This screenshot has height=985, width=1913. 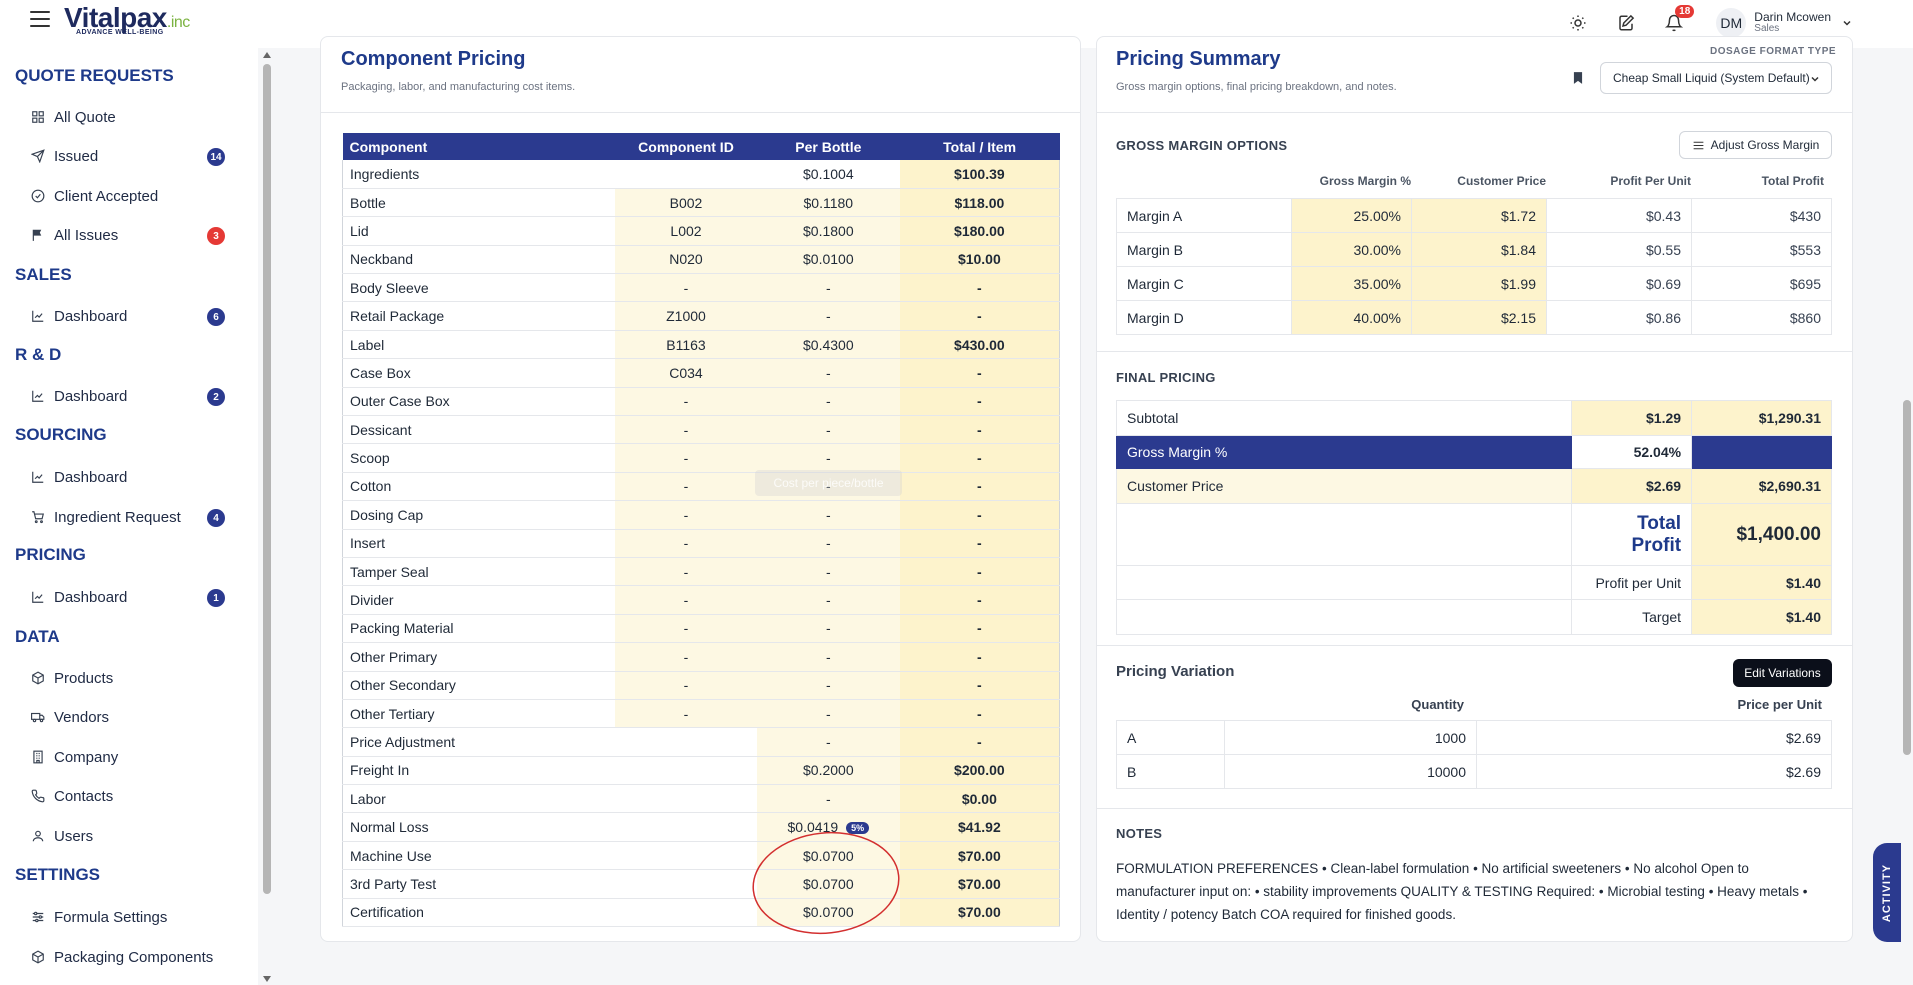 What do you see at coordinates (1761, 418) in the screenshot?
I see `subtotal-total: $1,290.31` at bounding box center [1761, 418].